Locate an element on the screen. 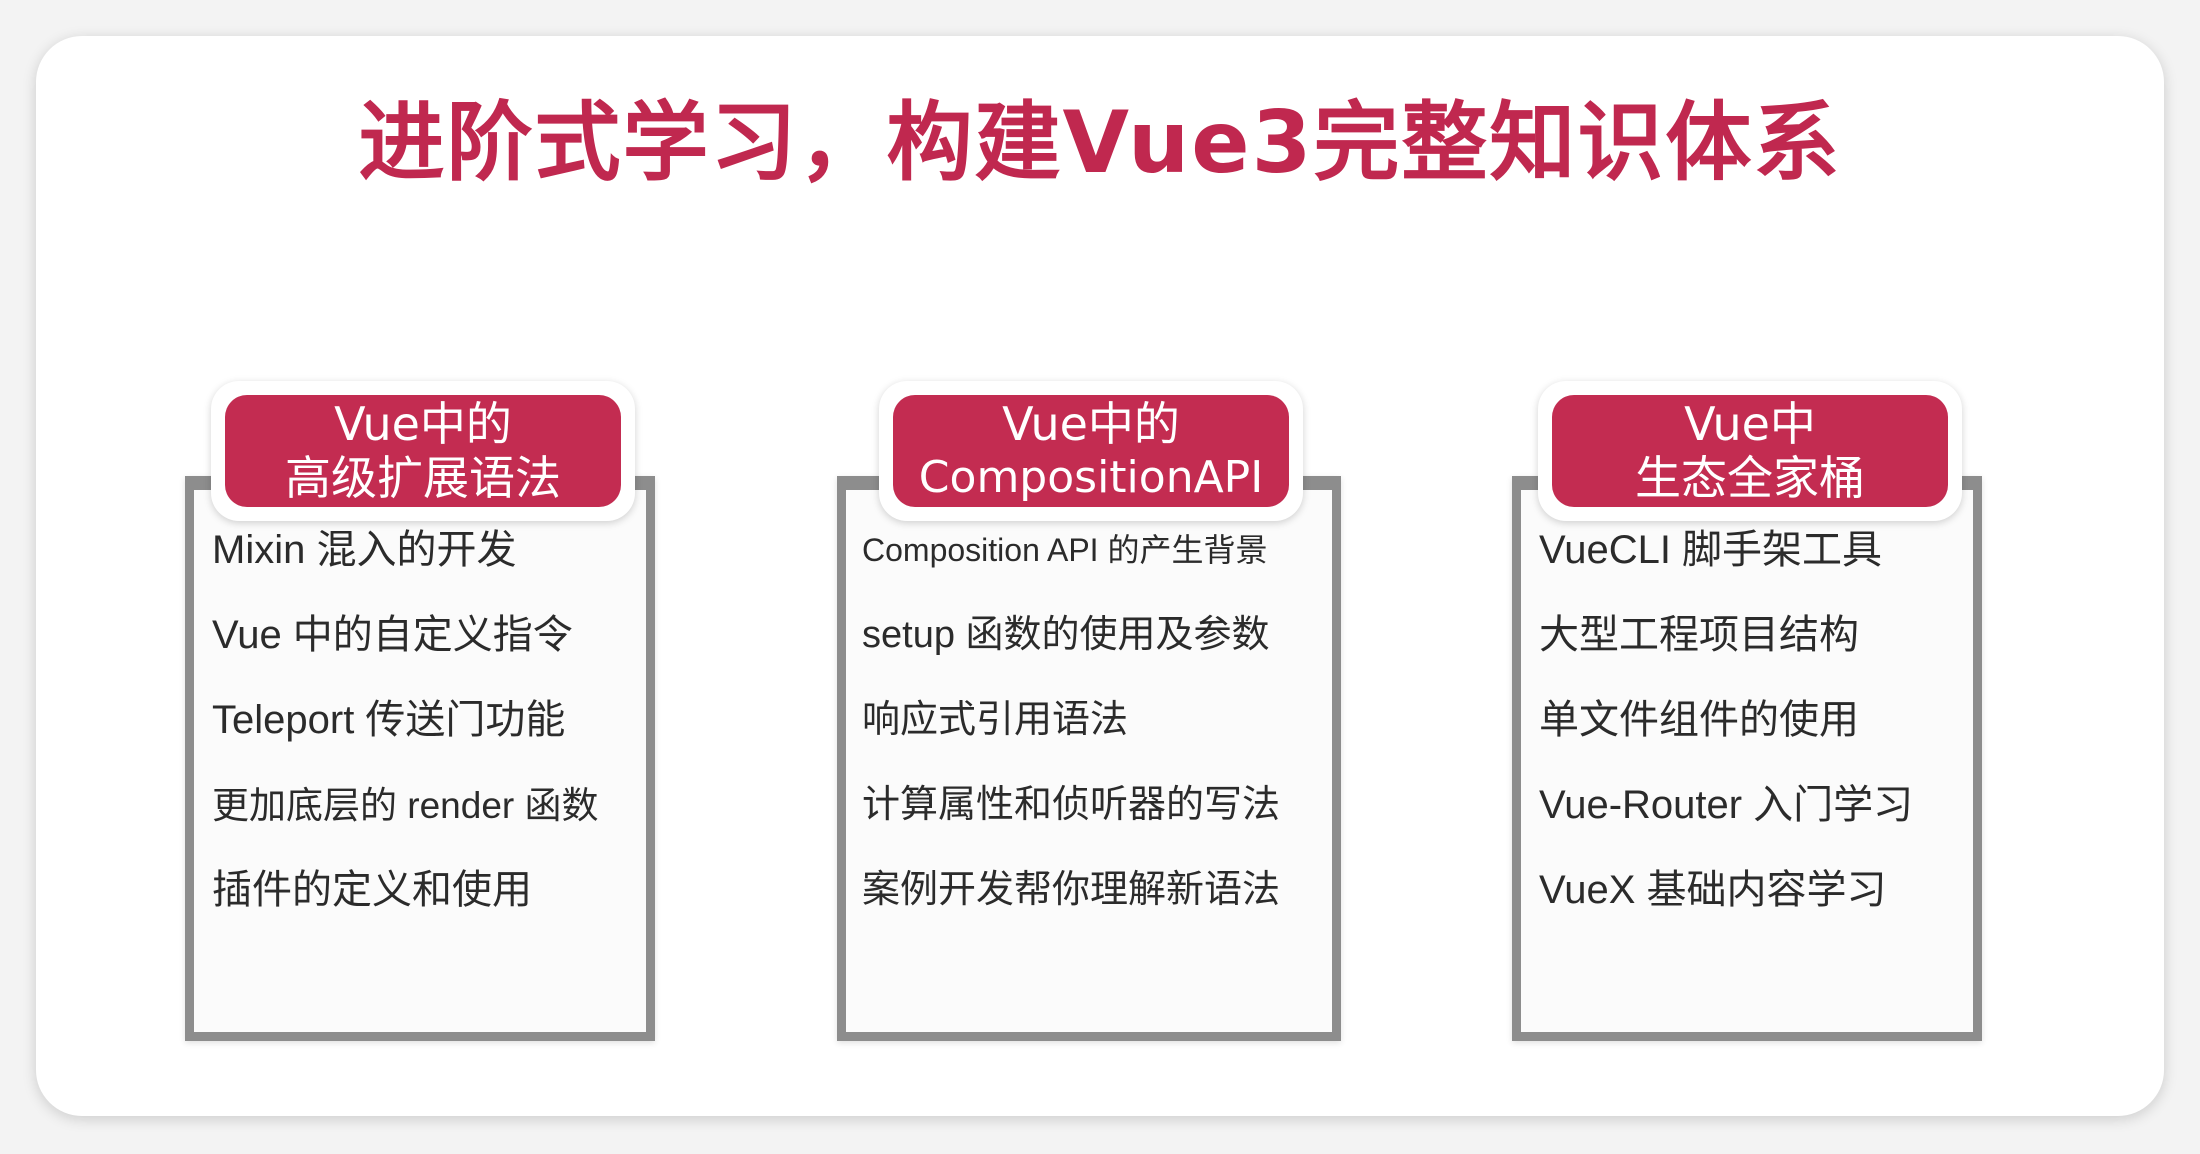  list-item: Vue-Router 入门学习 is located at coordinates (1726, 805).